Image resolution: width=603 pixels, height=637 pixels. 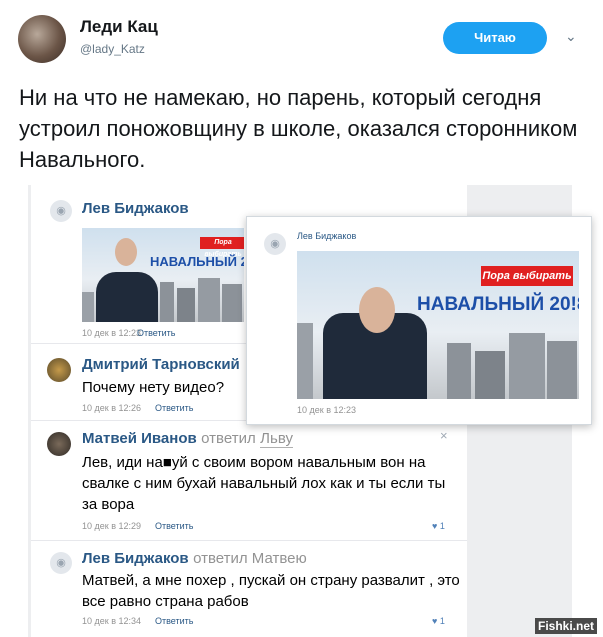 I want to click on comment-replied: ответил Матвею, so click(x=250, y=558).